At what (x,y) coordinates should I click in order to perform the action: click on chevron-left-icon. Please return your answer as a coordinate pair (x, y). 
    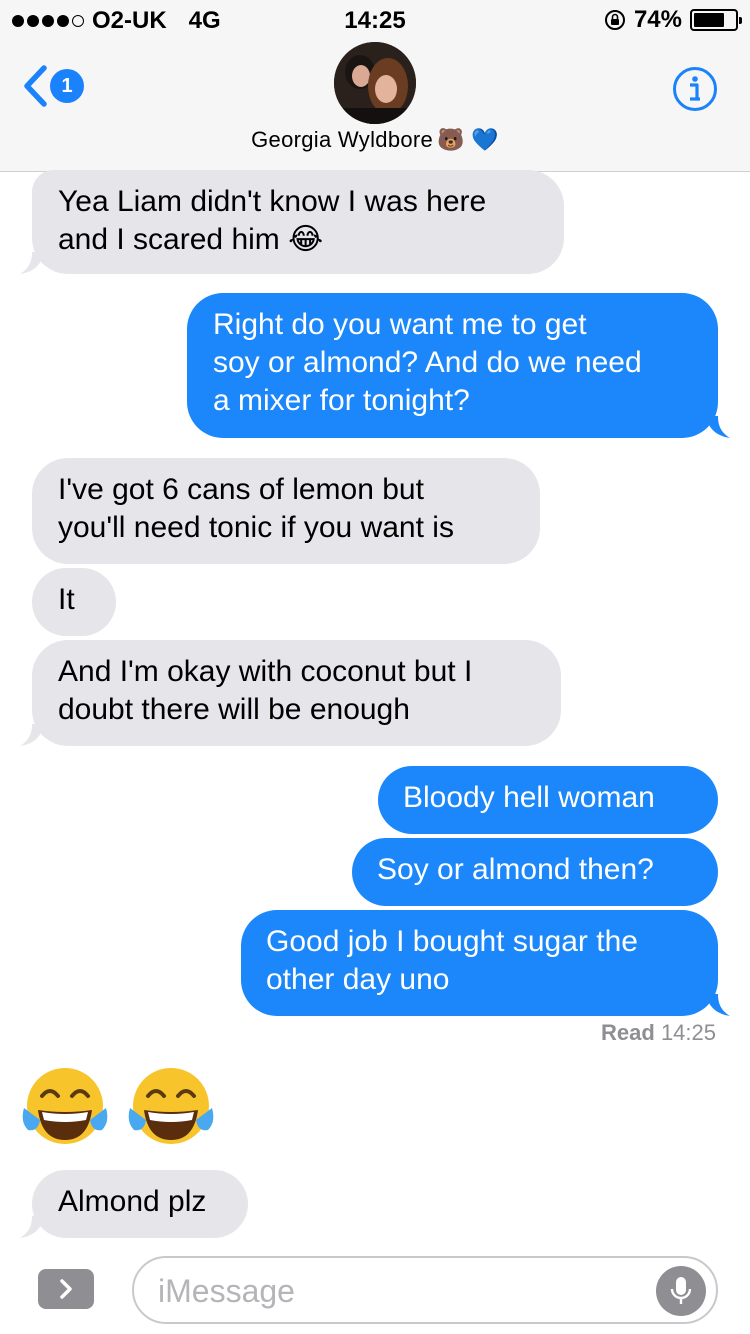
    Looking at the image, I should click on (35, 86).